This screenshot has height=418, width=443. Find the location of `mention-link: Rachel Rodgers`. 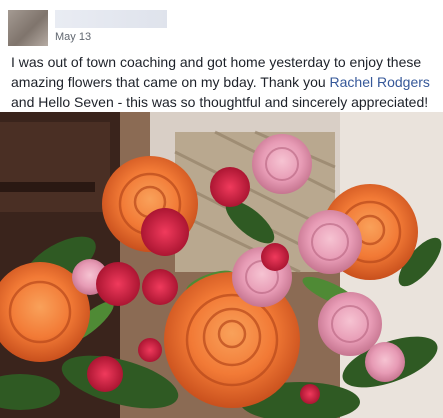

mention-link: Rachel Rodgers is located at coordinates (380, 82).